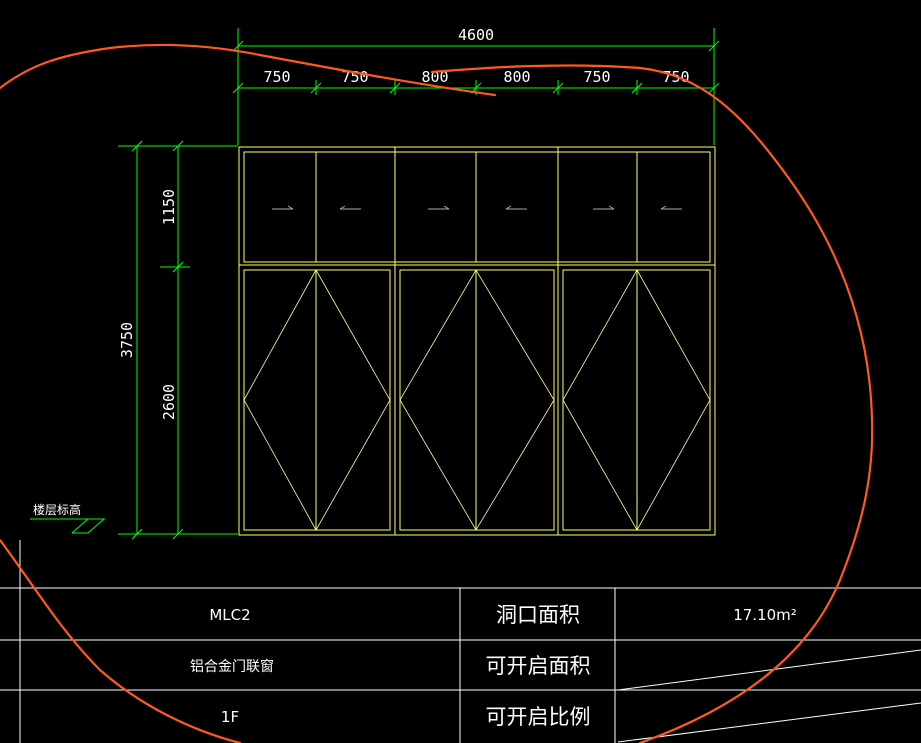 The width and height of the screenshot is (921, 743). Describe the element at coordinates (169, 402) in the screenshot. I see `dim-lower-height: 2600` at that location.